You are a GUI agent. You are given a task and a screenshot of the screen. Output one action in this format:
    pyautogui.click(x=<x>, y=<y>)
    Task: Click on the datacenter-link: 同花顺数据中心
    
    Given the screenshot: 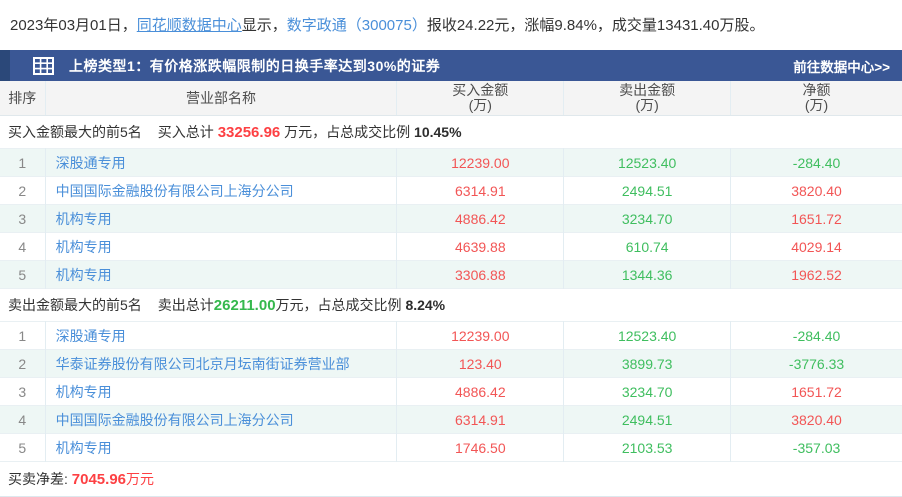 What is the action you would take?
    pyautogui.click(x=189, y=25)
    